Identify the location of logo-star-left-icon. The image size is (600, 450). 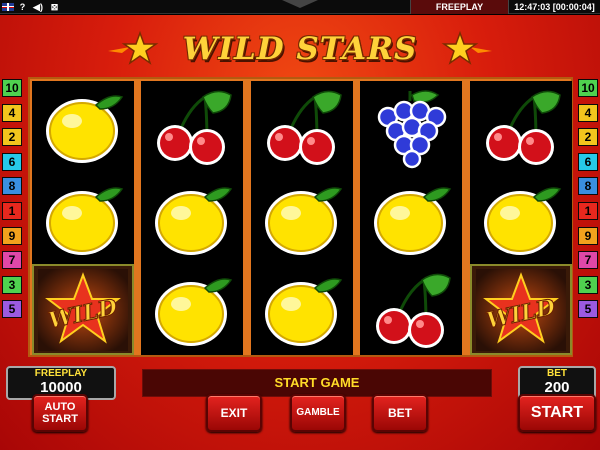
(133, 47).